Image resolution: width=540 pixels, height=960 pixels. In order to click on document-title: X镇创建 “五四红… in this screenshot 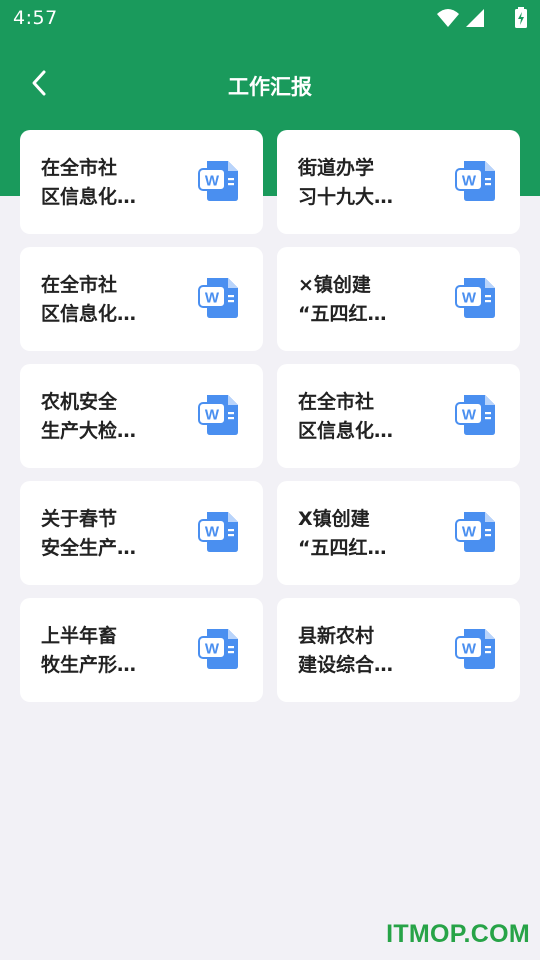, I will do `click(358, 534)`.